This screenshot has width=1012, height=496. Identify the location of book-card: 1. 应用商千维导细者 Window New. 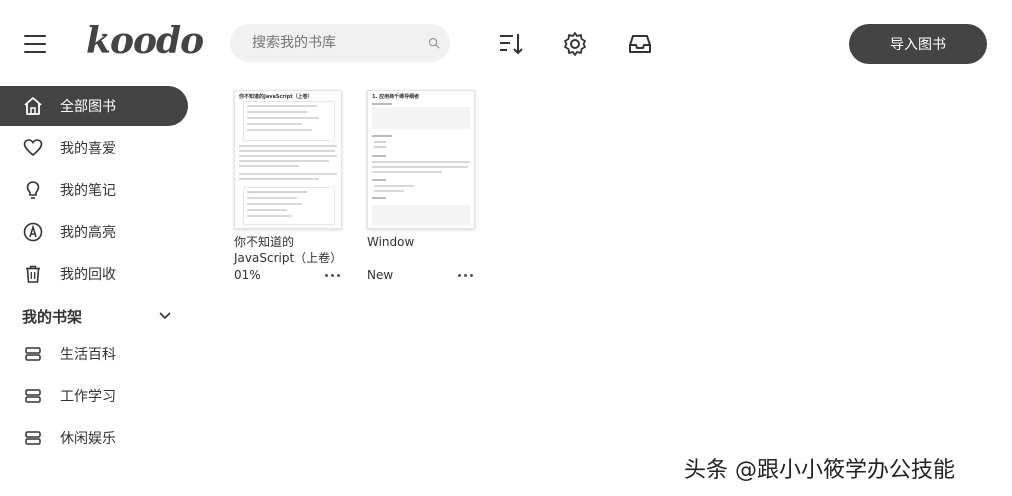
(421, 186).